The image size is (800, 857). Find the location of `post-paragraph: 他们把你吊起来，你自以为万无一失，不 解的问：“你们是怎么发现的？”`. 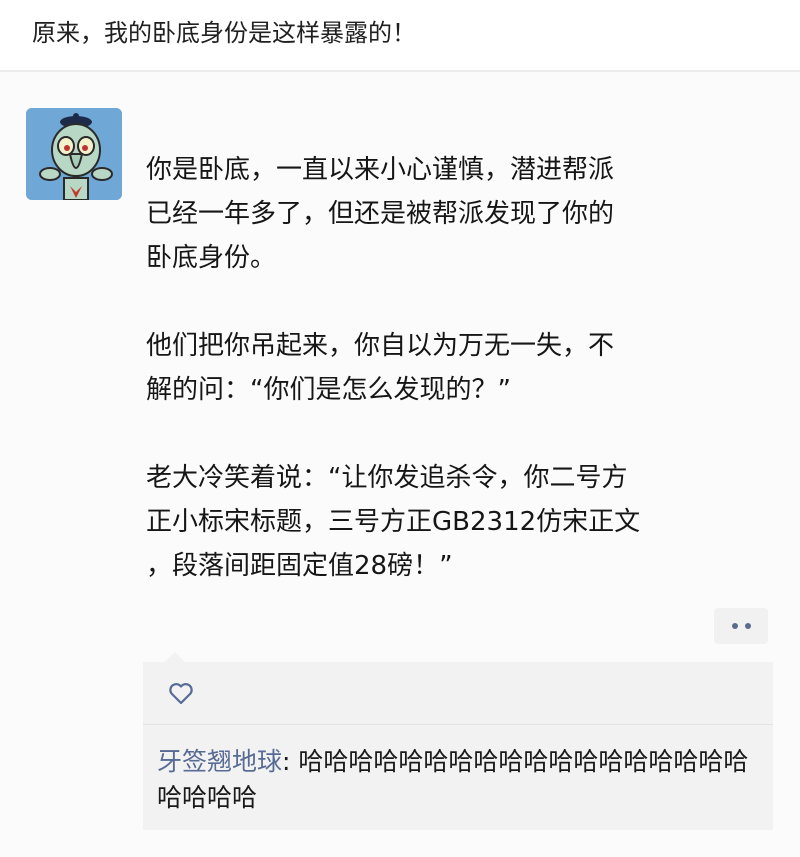

post-paragraph: 他们把你吊起来，你自以为万无一失，不 解的问：“你们是怎么发现的？” is located at coordinates (380, 368).